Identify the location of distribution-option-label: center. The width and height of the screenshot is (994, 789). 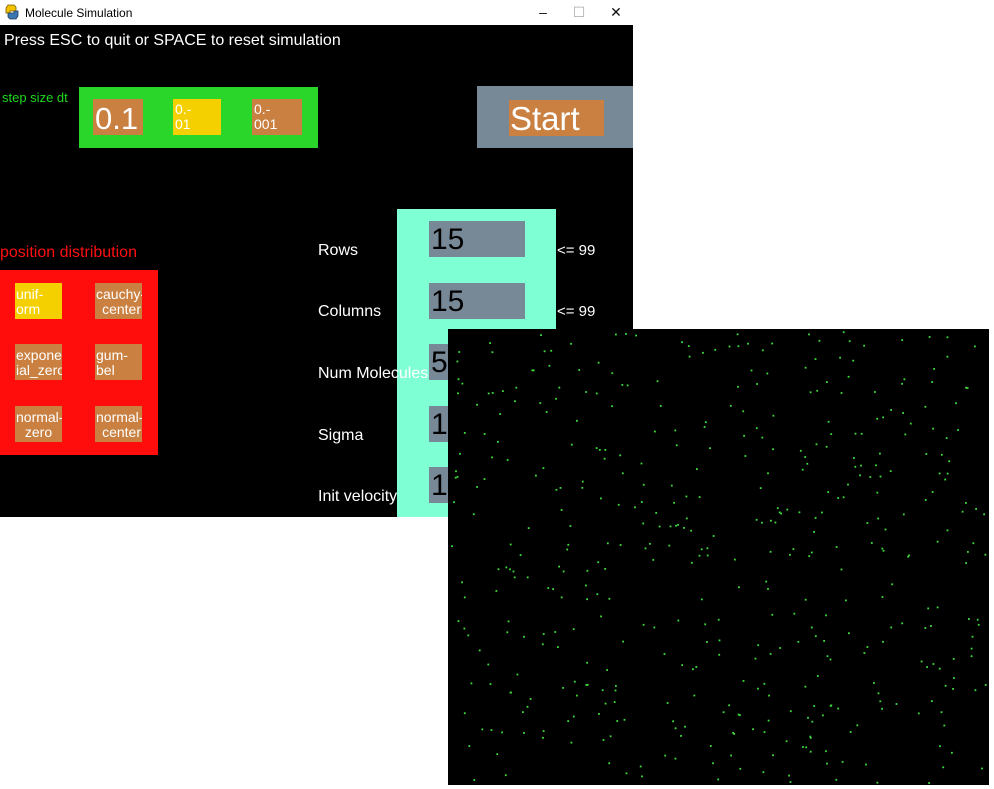
(121, 432).